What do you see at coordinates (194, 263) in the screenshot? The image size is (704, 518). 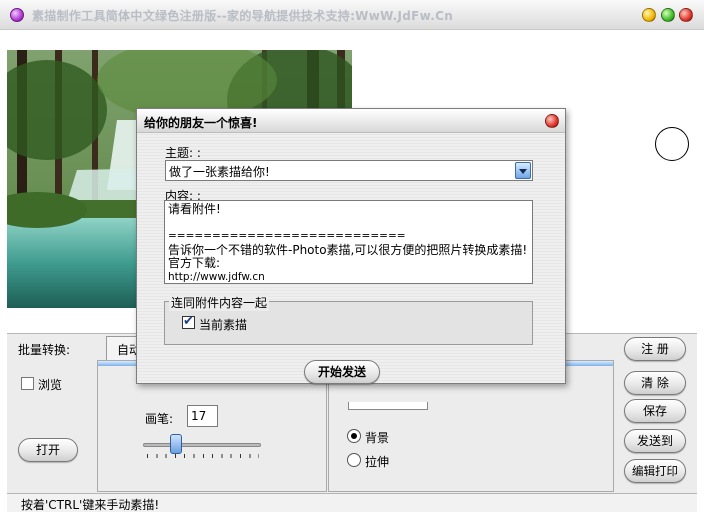 I see `content-line: 官方下载:` at bounding box center [194, 263].